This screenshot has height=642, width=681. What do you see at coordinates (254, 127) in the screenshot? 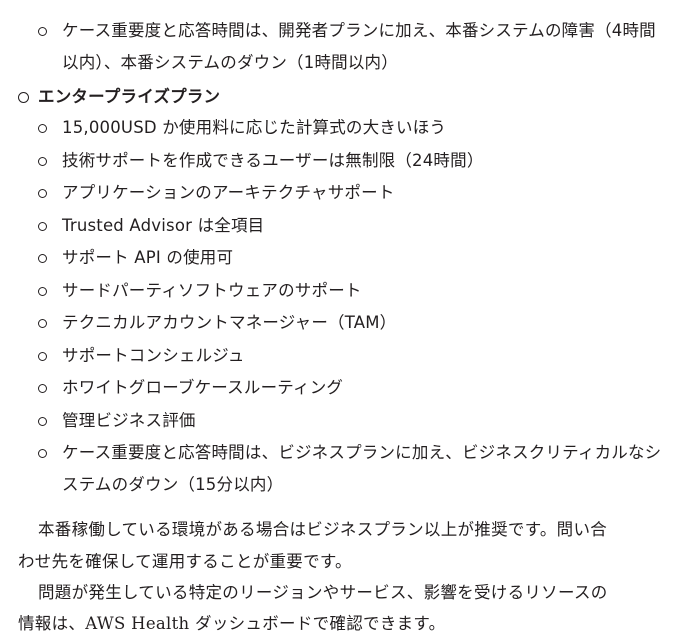
I see `list-item-text: 15,000USD か使用料に応じた計算式の大きいほう` at bounding box center [254, 127].